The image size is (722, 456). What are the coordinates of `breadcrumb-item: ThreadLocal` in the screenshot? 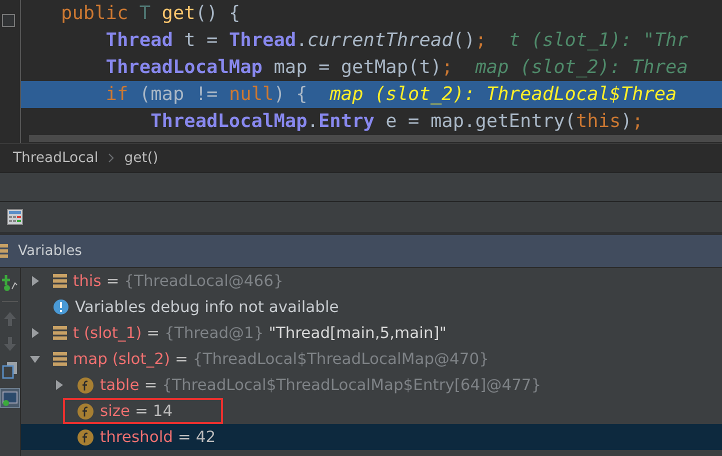 It's located at (55, 158).